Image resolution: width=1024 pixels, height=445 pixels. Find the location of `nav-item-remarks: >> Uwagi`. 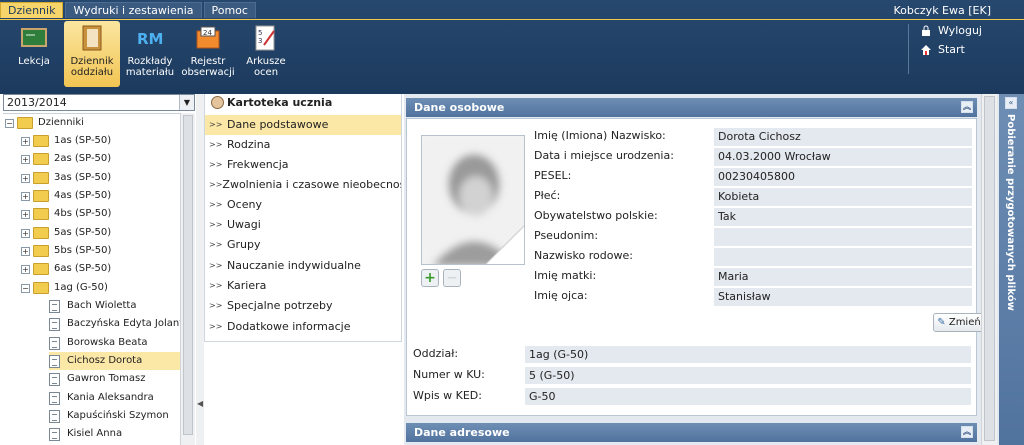

nav-item-remarks: >> Uwagi is located at coordinates (303, 225).